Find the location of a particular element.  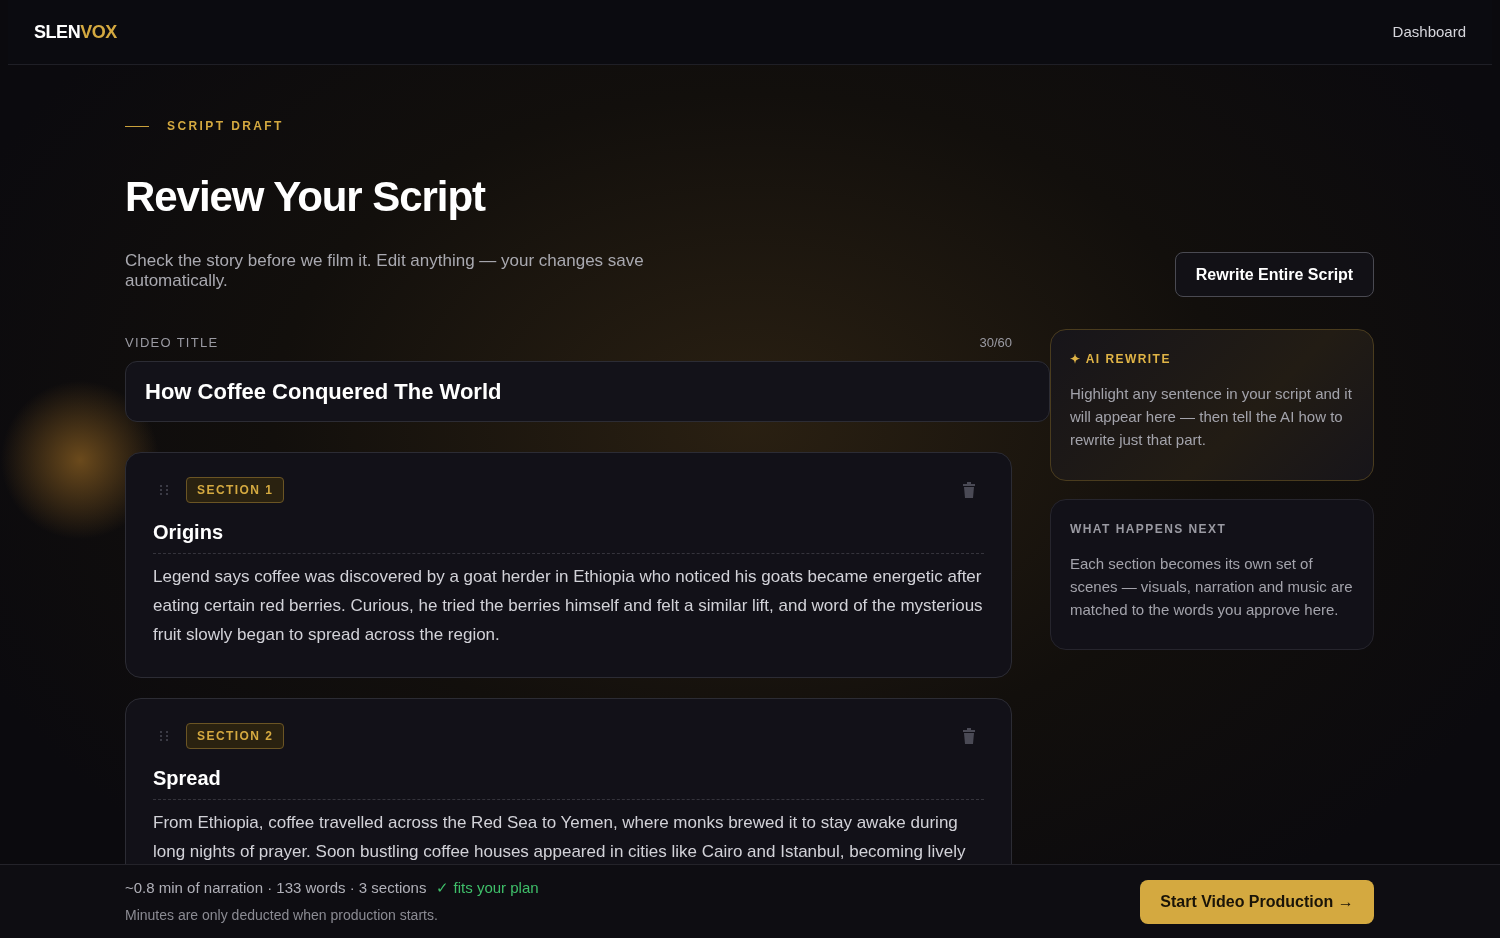

section-title: Origins is located at coordinates (568, 535).